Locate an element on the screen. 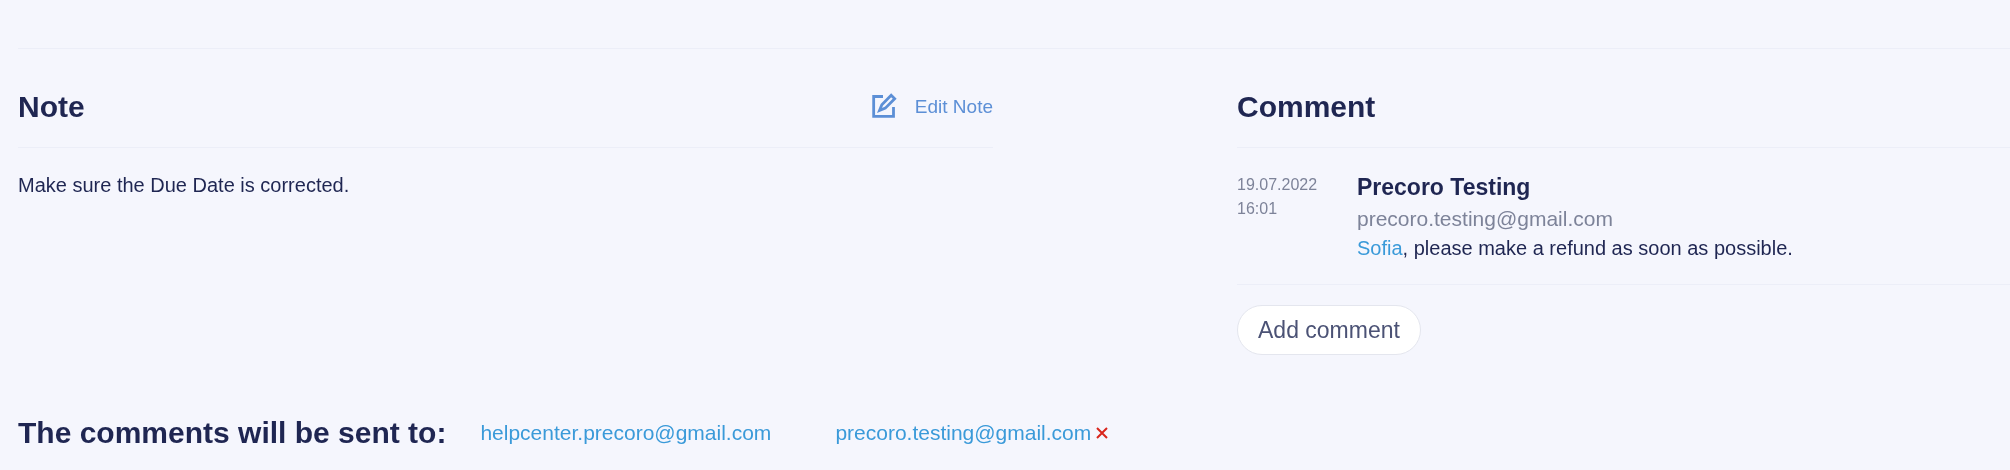  section-title: Comment is located at coordinates (1306, 107).